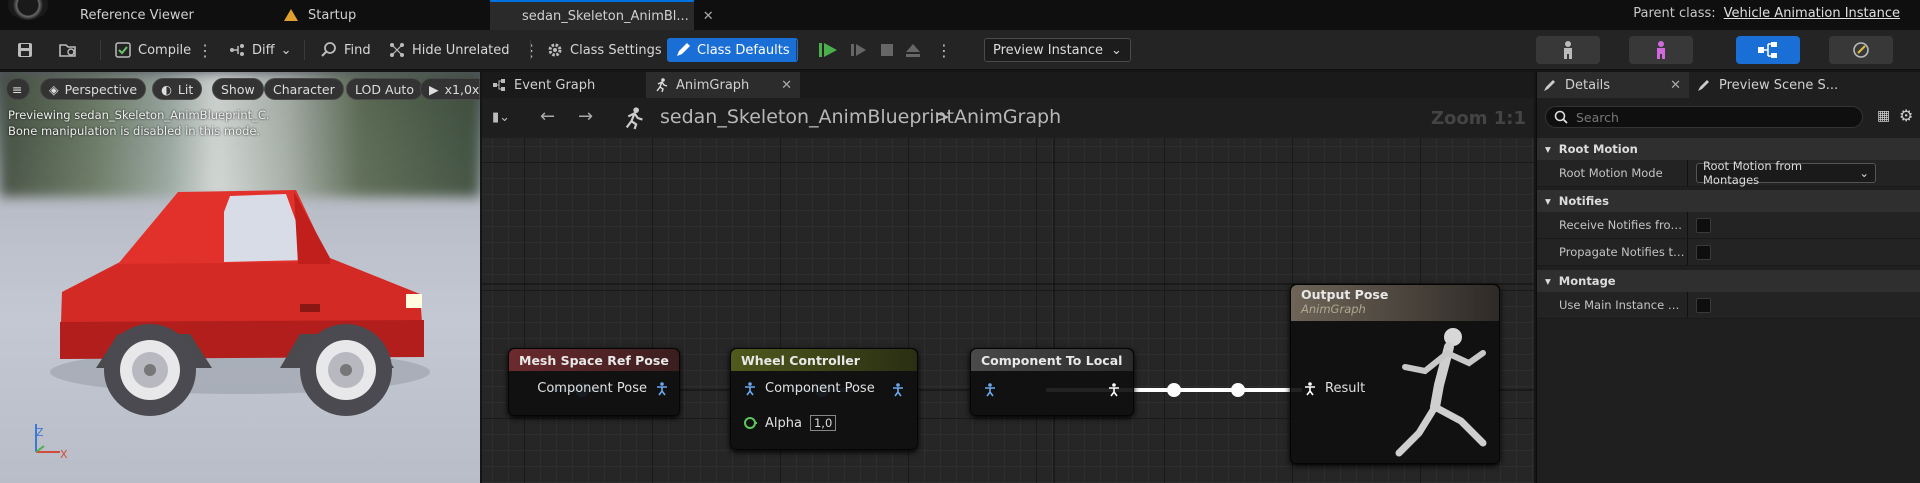  I want to click on compile-options-icon: ⋮, so click(205, 50).